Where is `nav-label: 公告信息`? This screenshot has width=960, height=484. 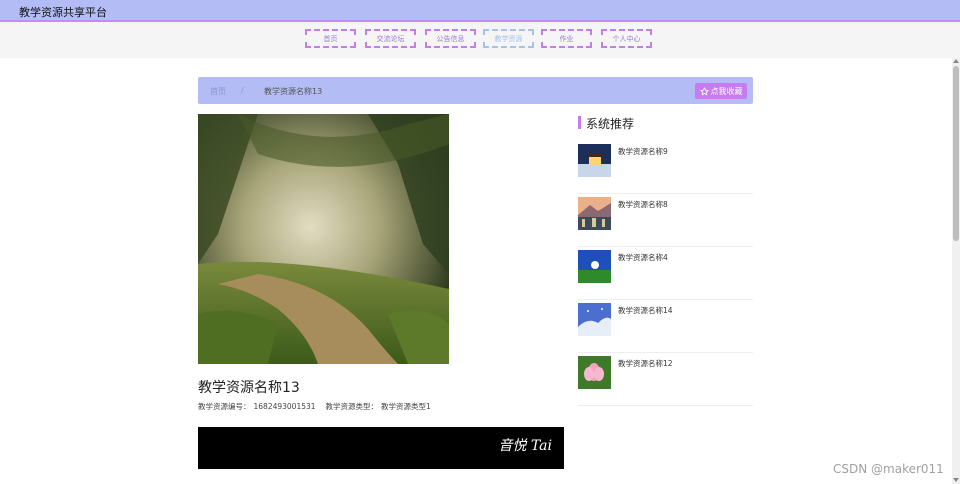 nav-label: 公告信息 is located at coordinates (450, 38).